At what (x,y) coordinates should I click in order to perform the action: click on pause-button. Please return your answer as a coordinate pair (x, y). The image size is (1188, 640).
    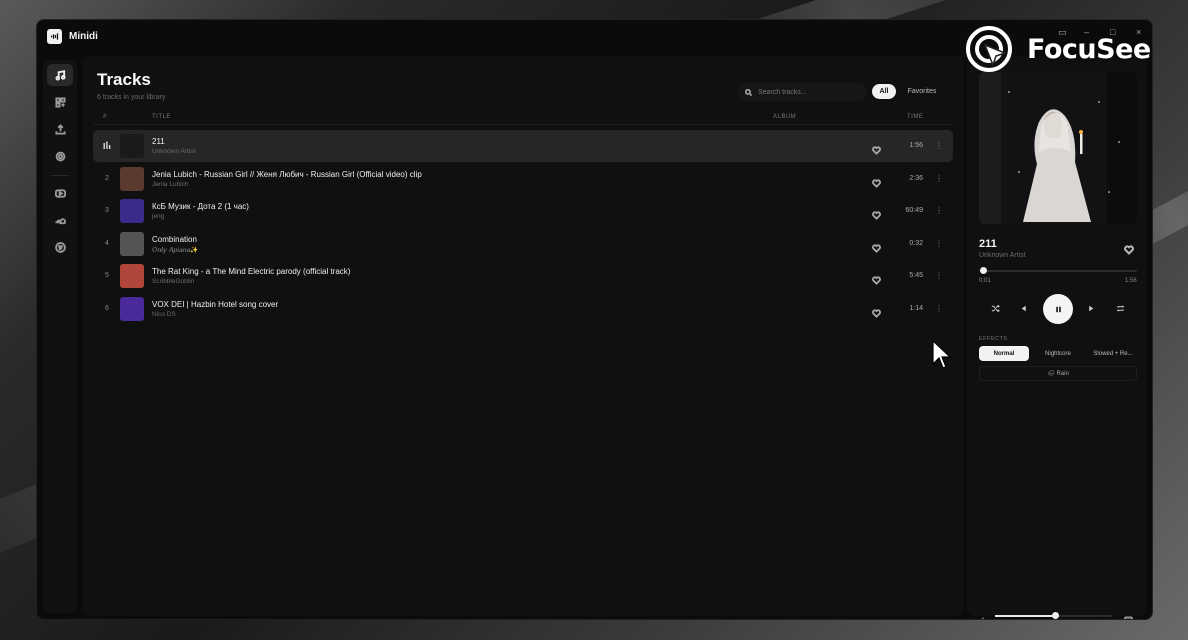
    Looking at the image, I should click on (1058, 309).